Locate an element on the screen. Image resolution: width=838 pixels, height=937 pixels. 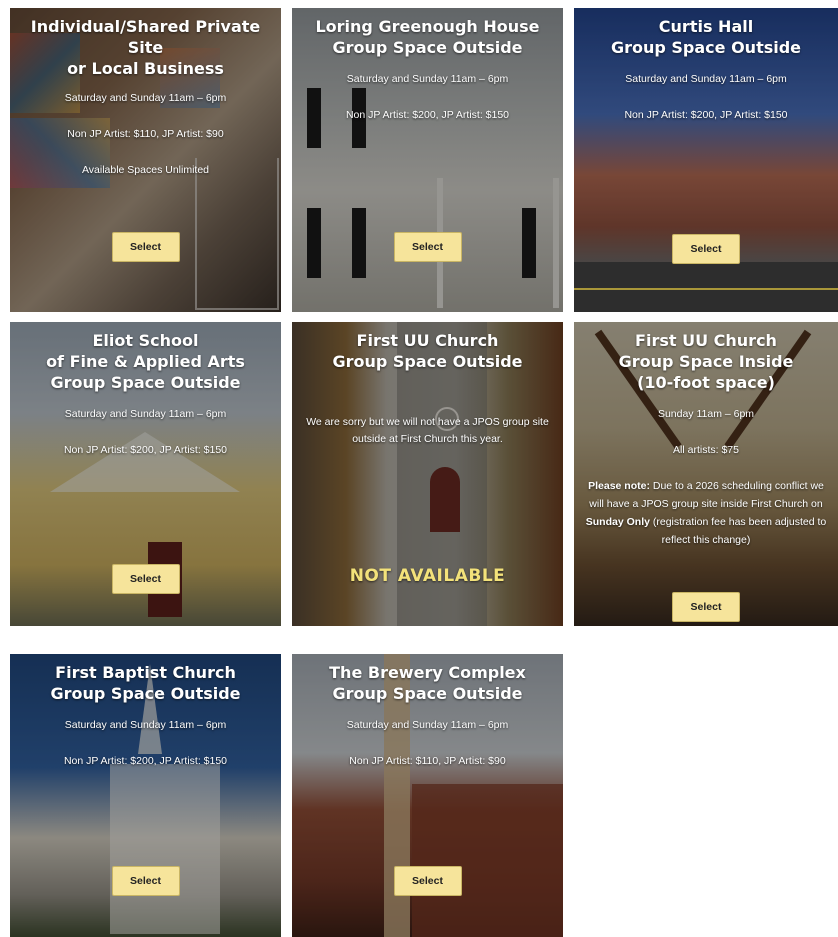
schedule-text: Sunday 11am – 6pm is located at coordinates (706, 414).